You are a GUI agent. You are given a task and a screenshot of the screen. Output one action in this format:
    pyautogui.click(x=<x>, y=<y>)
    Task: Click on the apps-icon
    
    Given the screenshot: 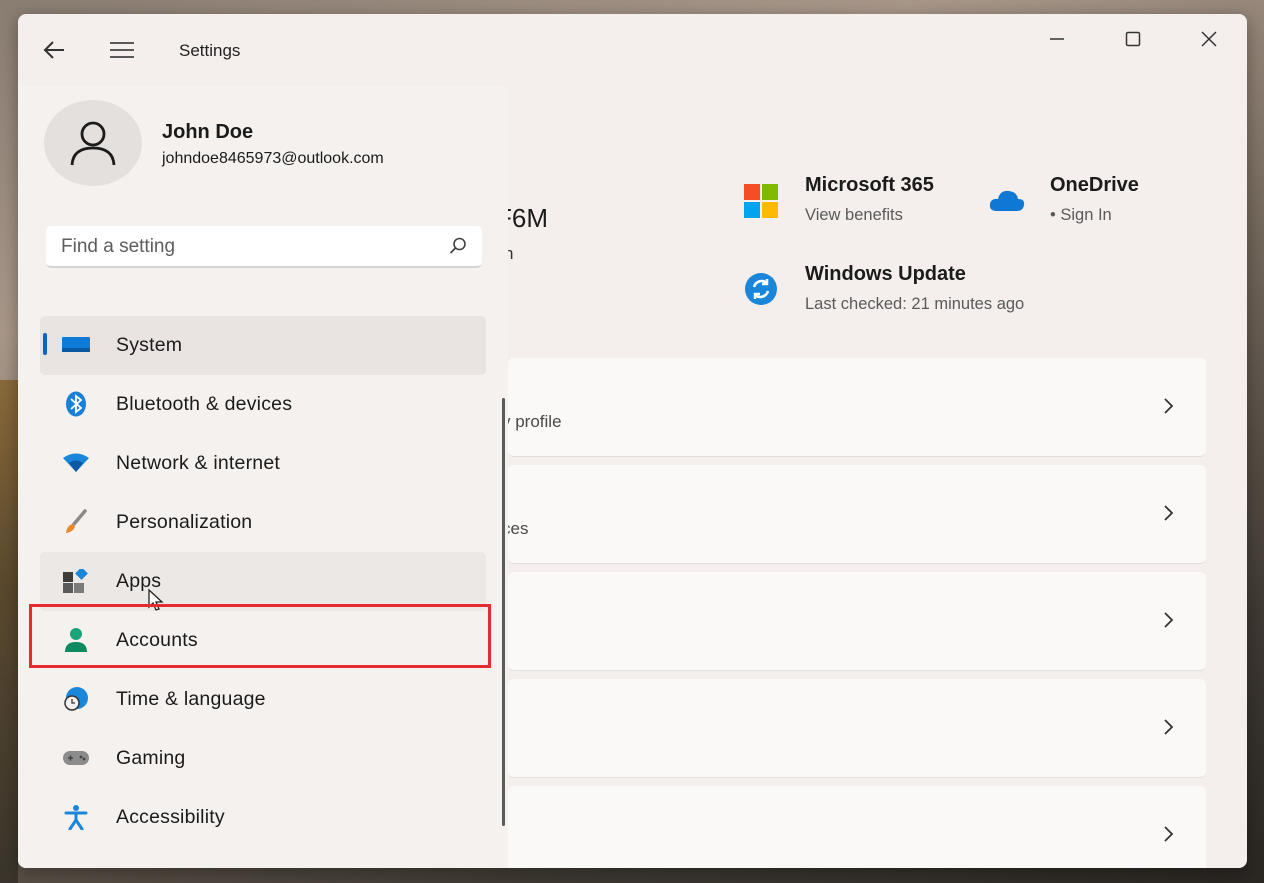 What is the action you would take?
    pyautogui.click(x=76, y=581)
    